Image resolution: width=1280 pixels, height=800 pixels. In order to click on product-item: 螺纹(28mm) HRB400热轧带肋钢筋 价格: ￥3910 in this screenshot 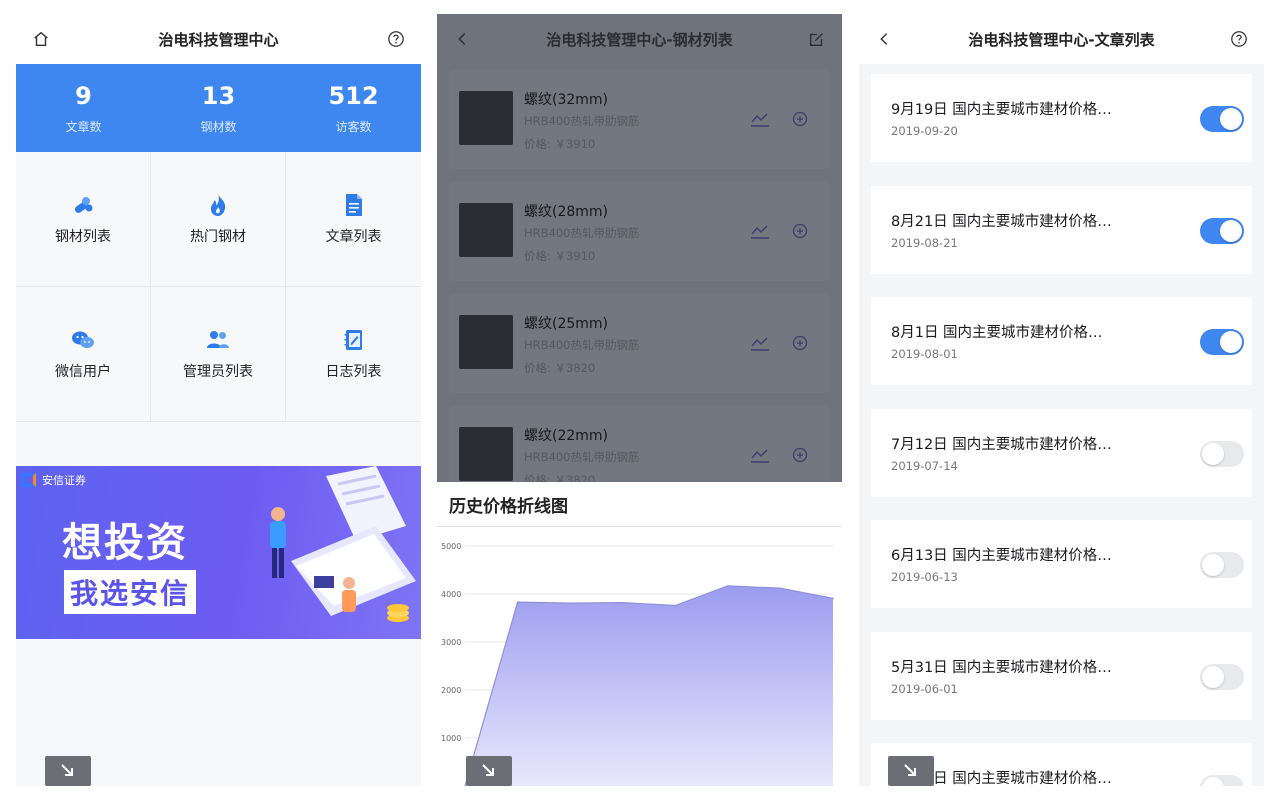, I will do `click(639, 231)`.